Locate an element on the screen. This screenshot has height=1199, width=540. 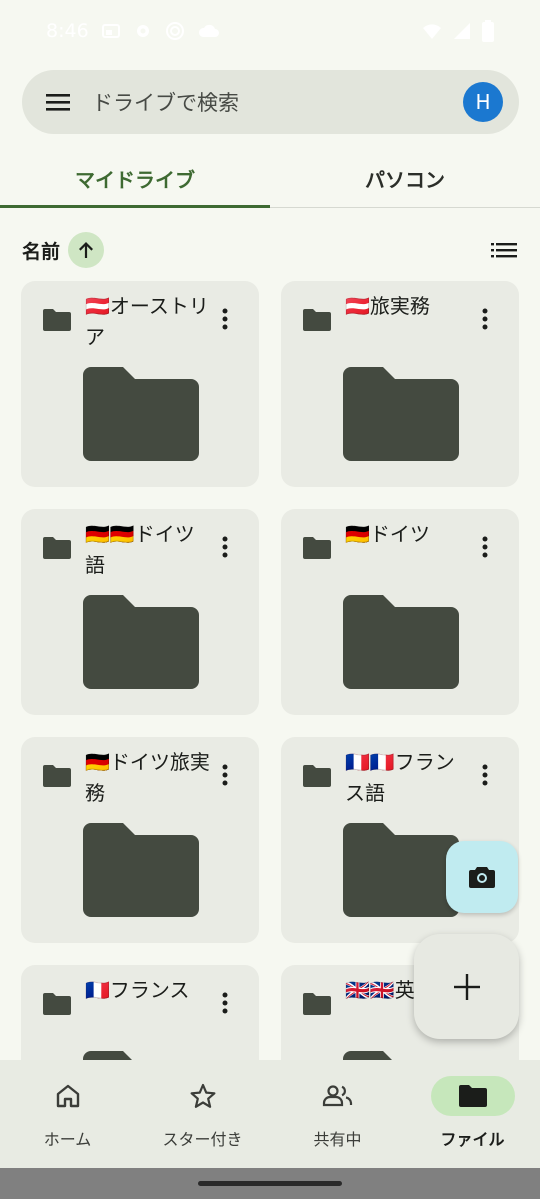
folder-card-header: 🇦🇹オーストリア is located at coordinates (140, 322).